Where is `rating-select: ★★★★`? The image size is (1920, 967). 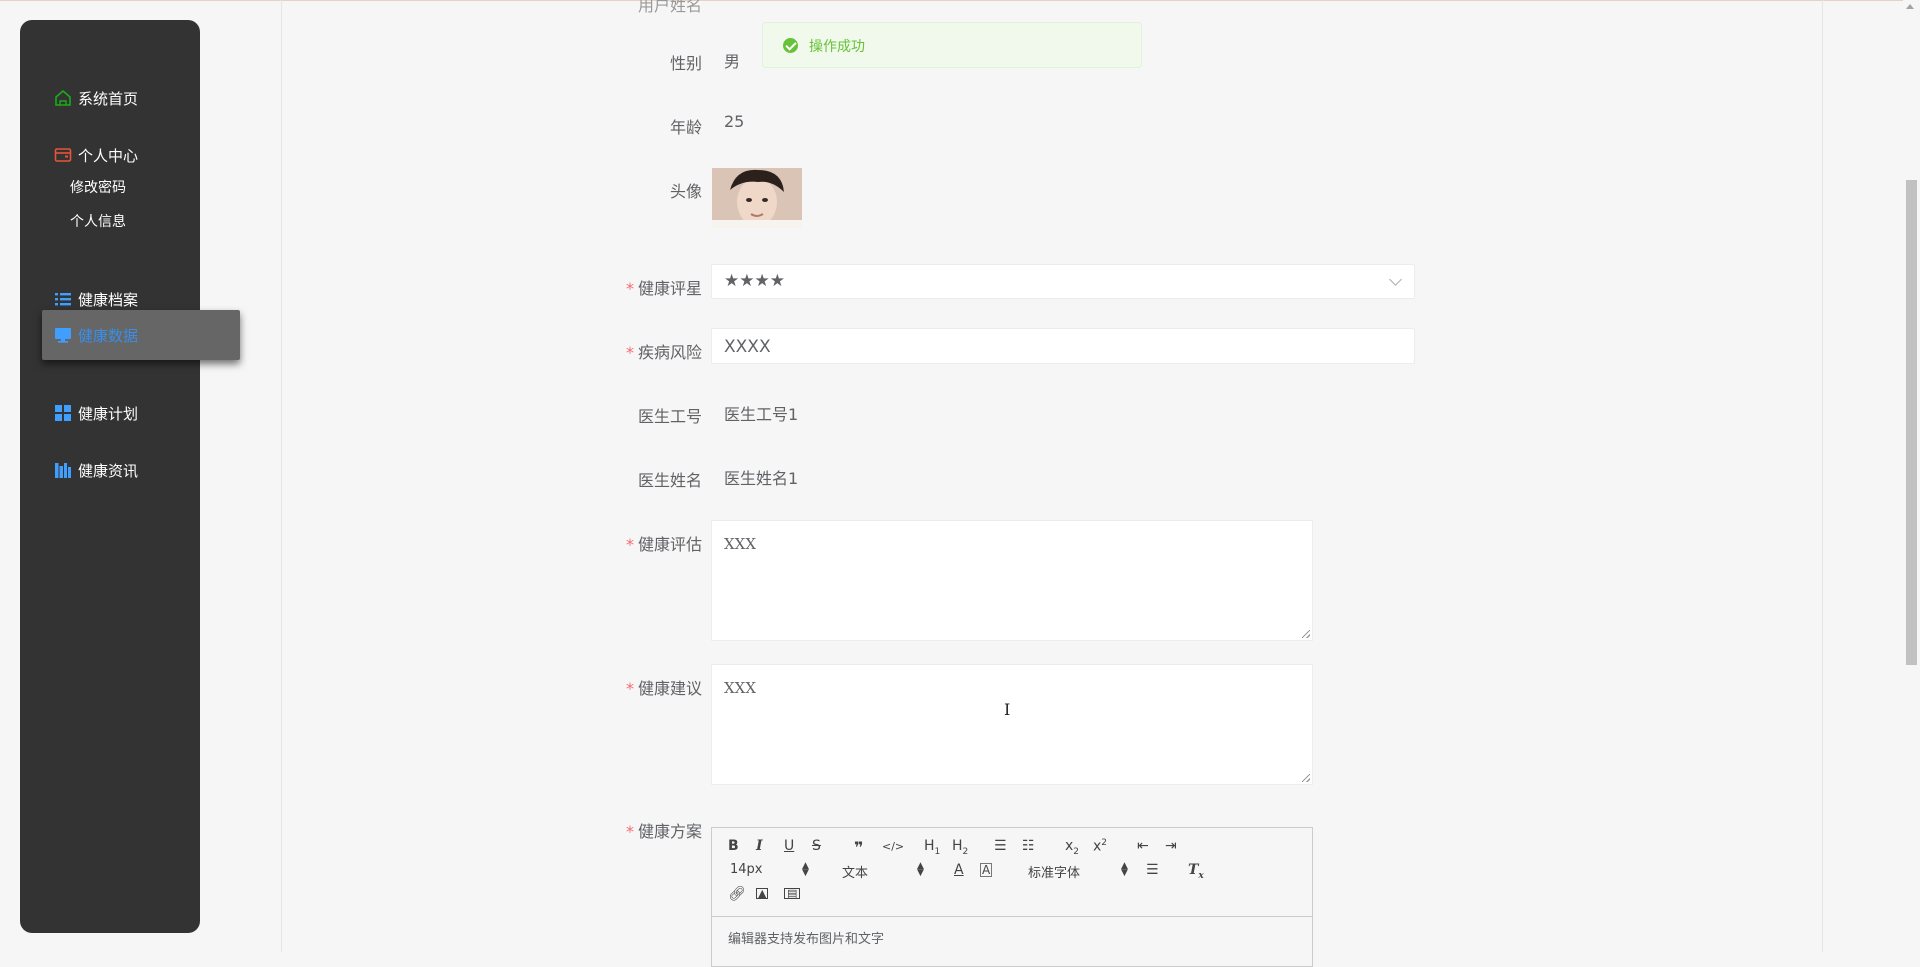
rating-select: ★★★★ is located at coordinates (1063, 281).